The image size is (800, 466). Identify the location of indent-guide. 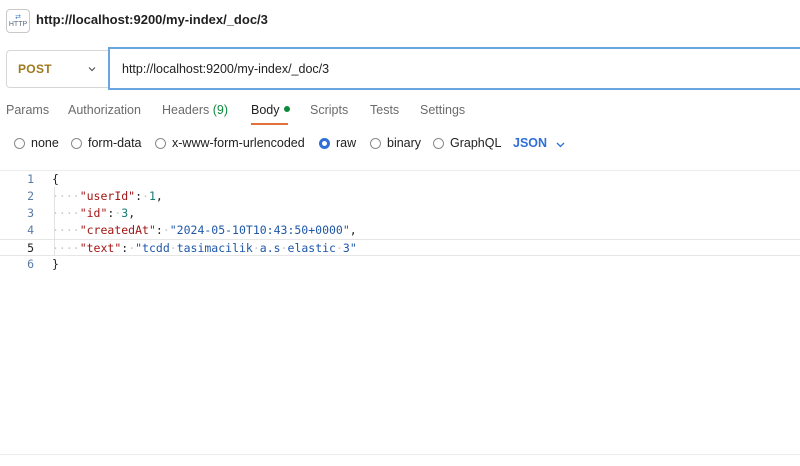
(54, 221).